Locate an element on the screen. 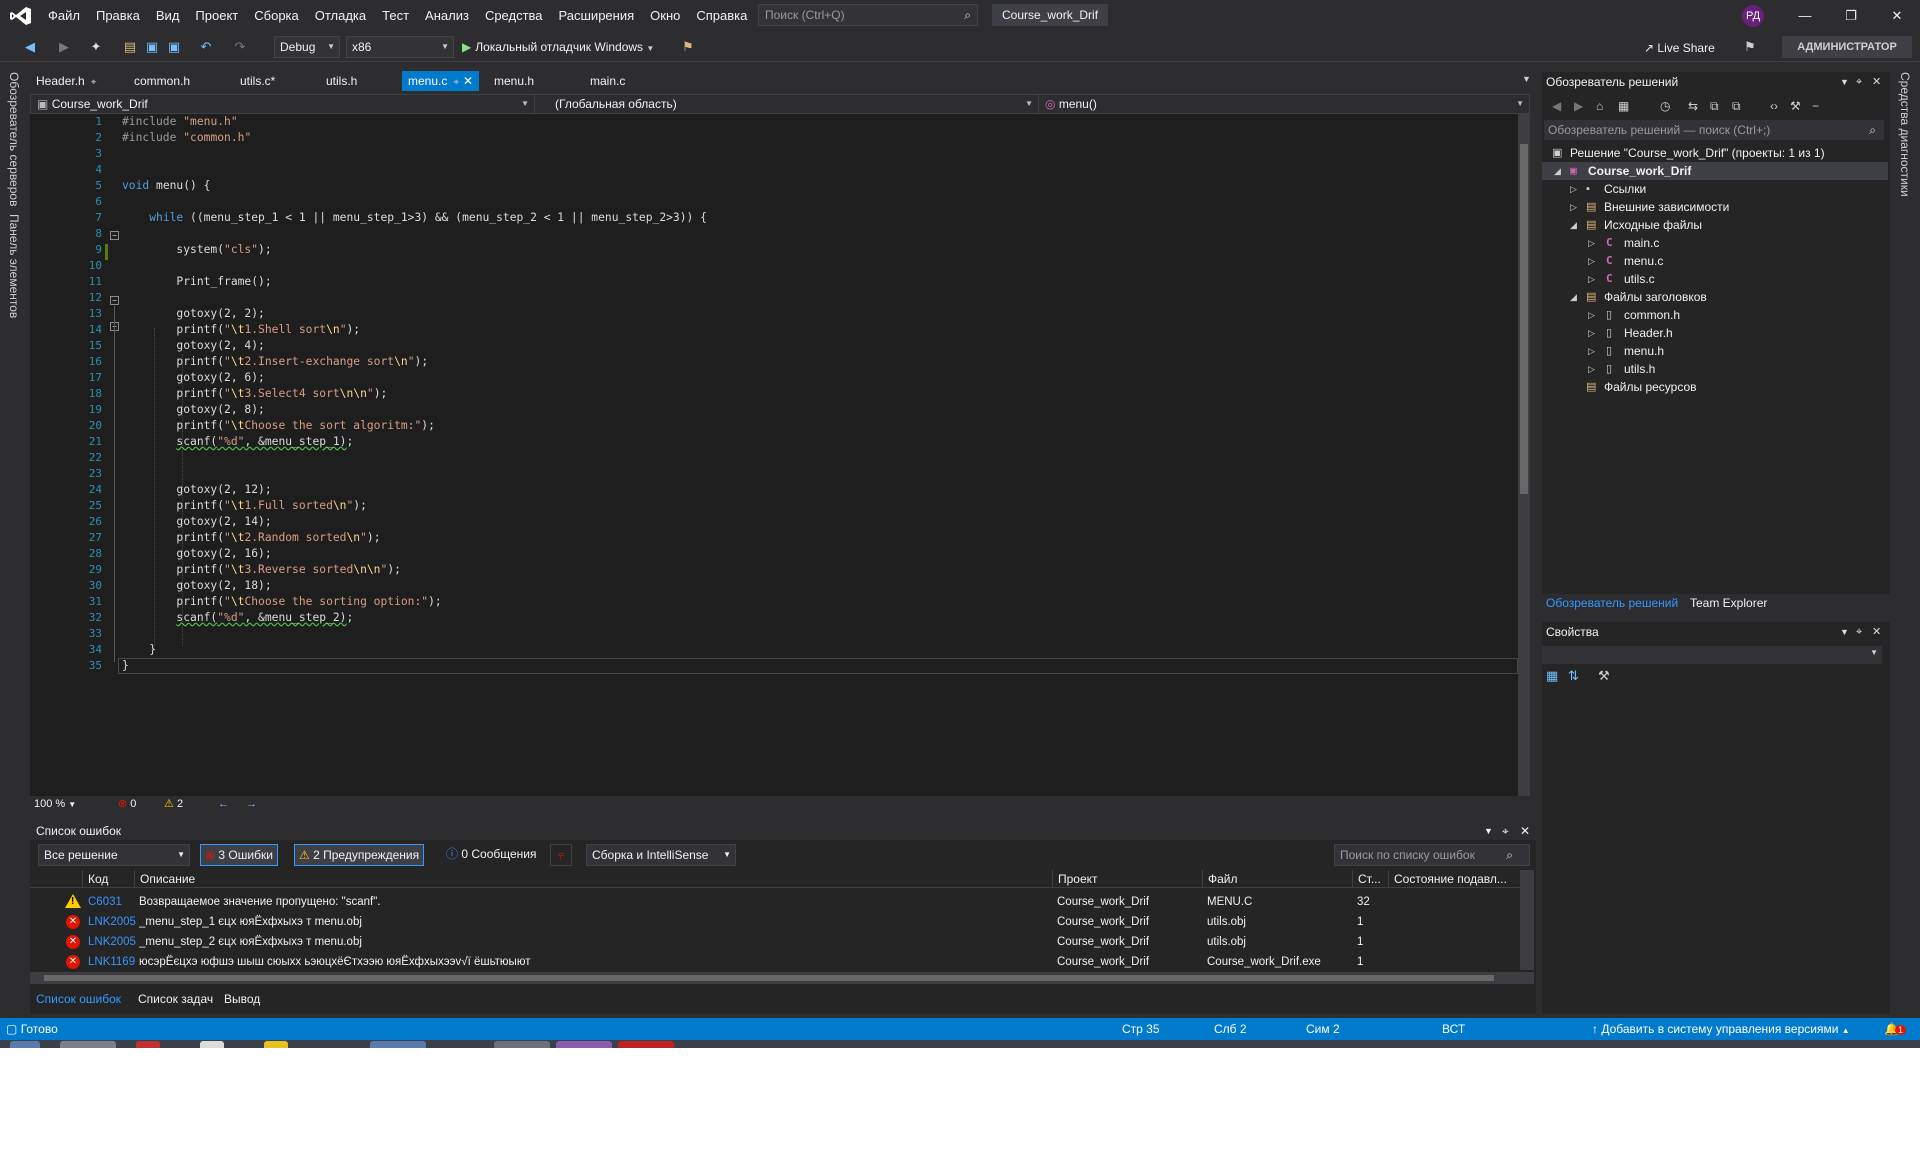  error-list-horizontal-scrollbar is located at coordinates (782, 978).